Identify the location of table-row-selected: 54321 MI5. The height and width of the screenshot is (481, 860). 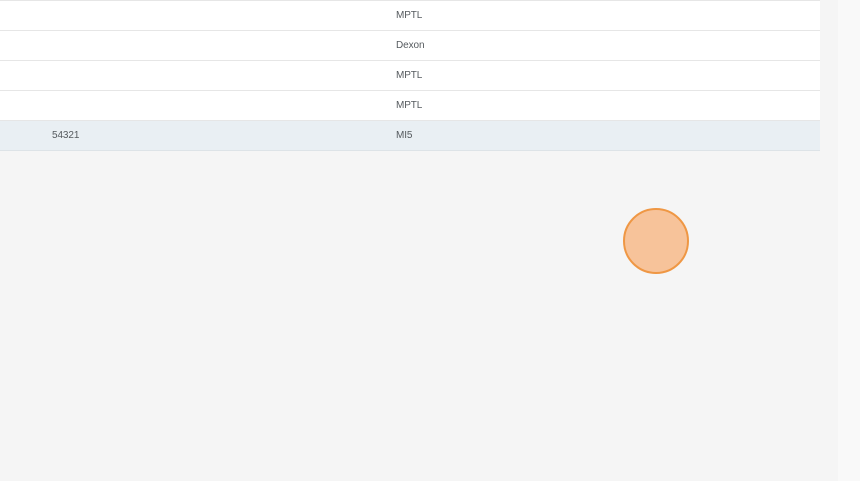
(410, 136).